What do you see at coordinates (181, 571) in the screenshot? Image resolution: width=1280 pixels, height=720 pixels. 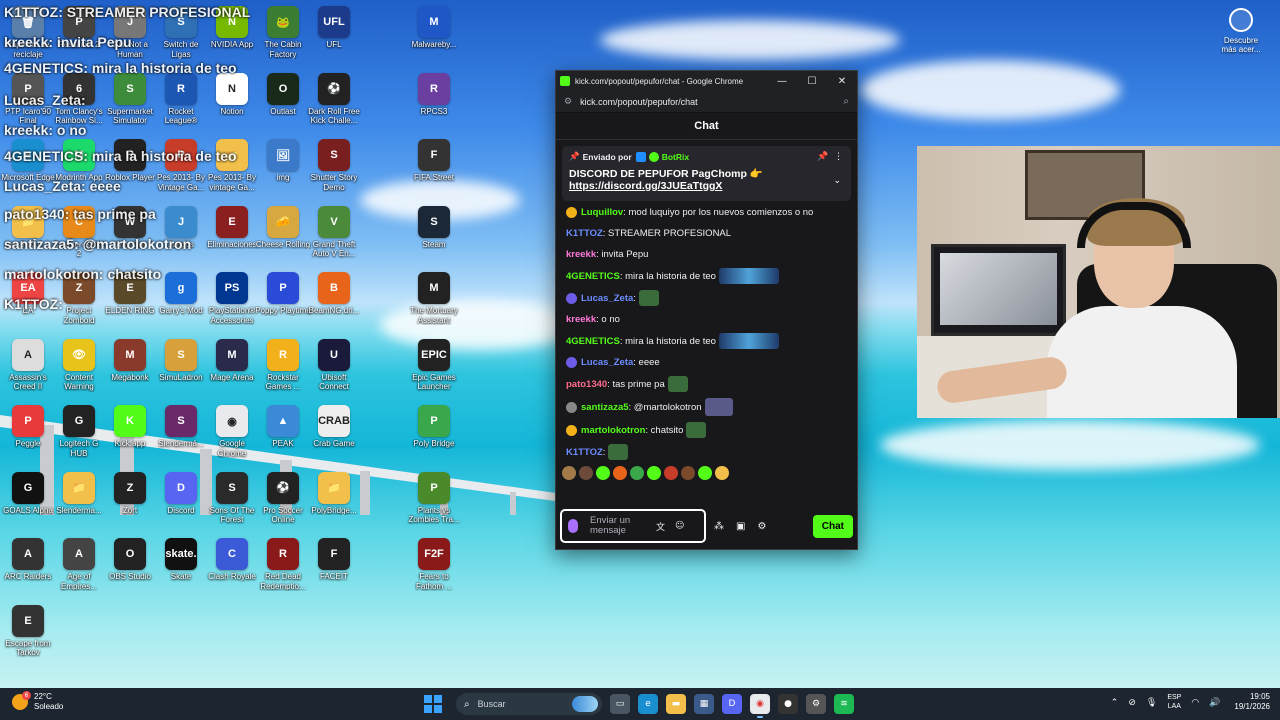 I see `desktop-icon: skate. Skate` at bounding box center [181, 571].